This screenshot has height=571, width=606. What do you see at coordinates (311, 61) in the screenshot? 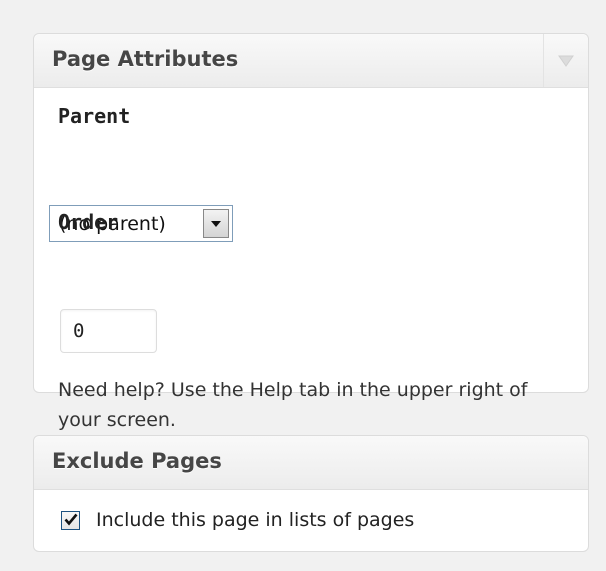
I see `page-attributes-header: Page Attributes` at bounding box center [311, 61].